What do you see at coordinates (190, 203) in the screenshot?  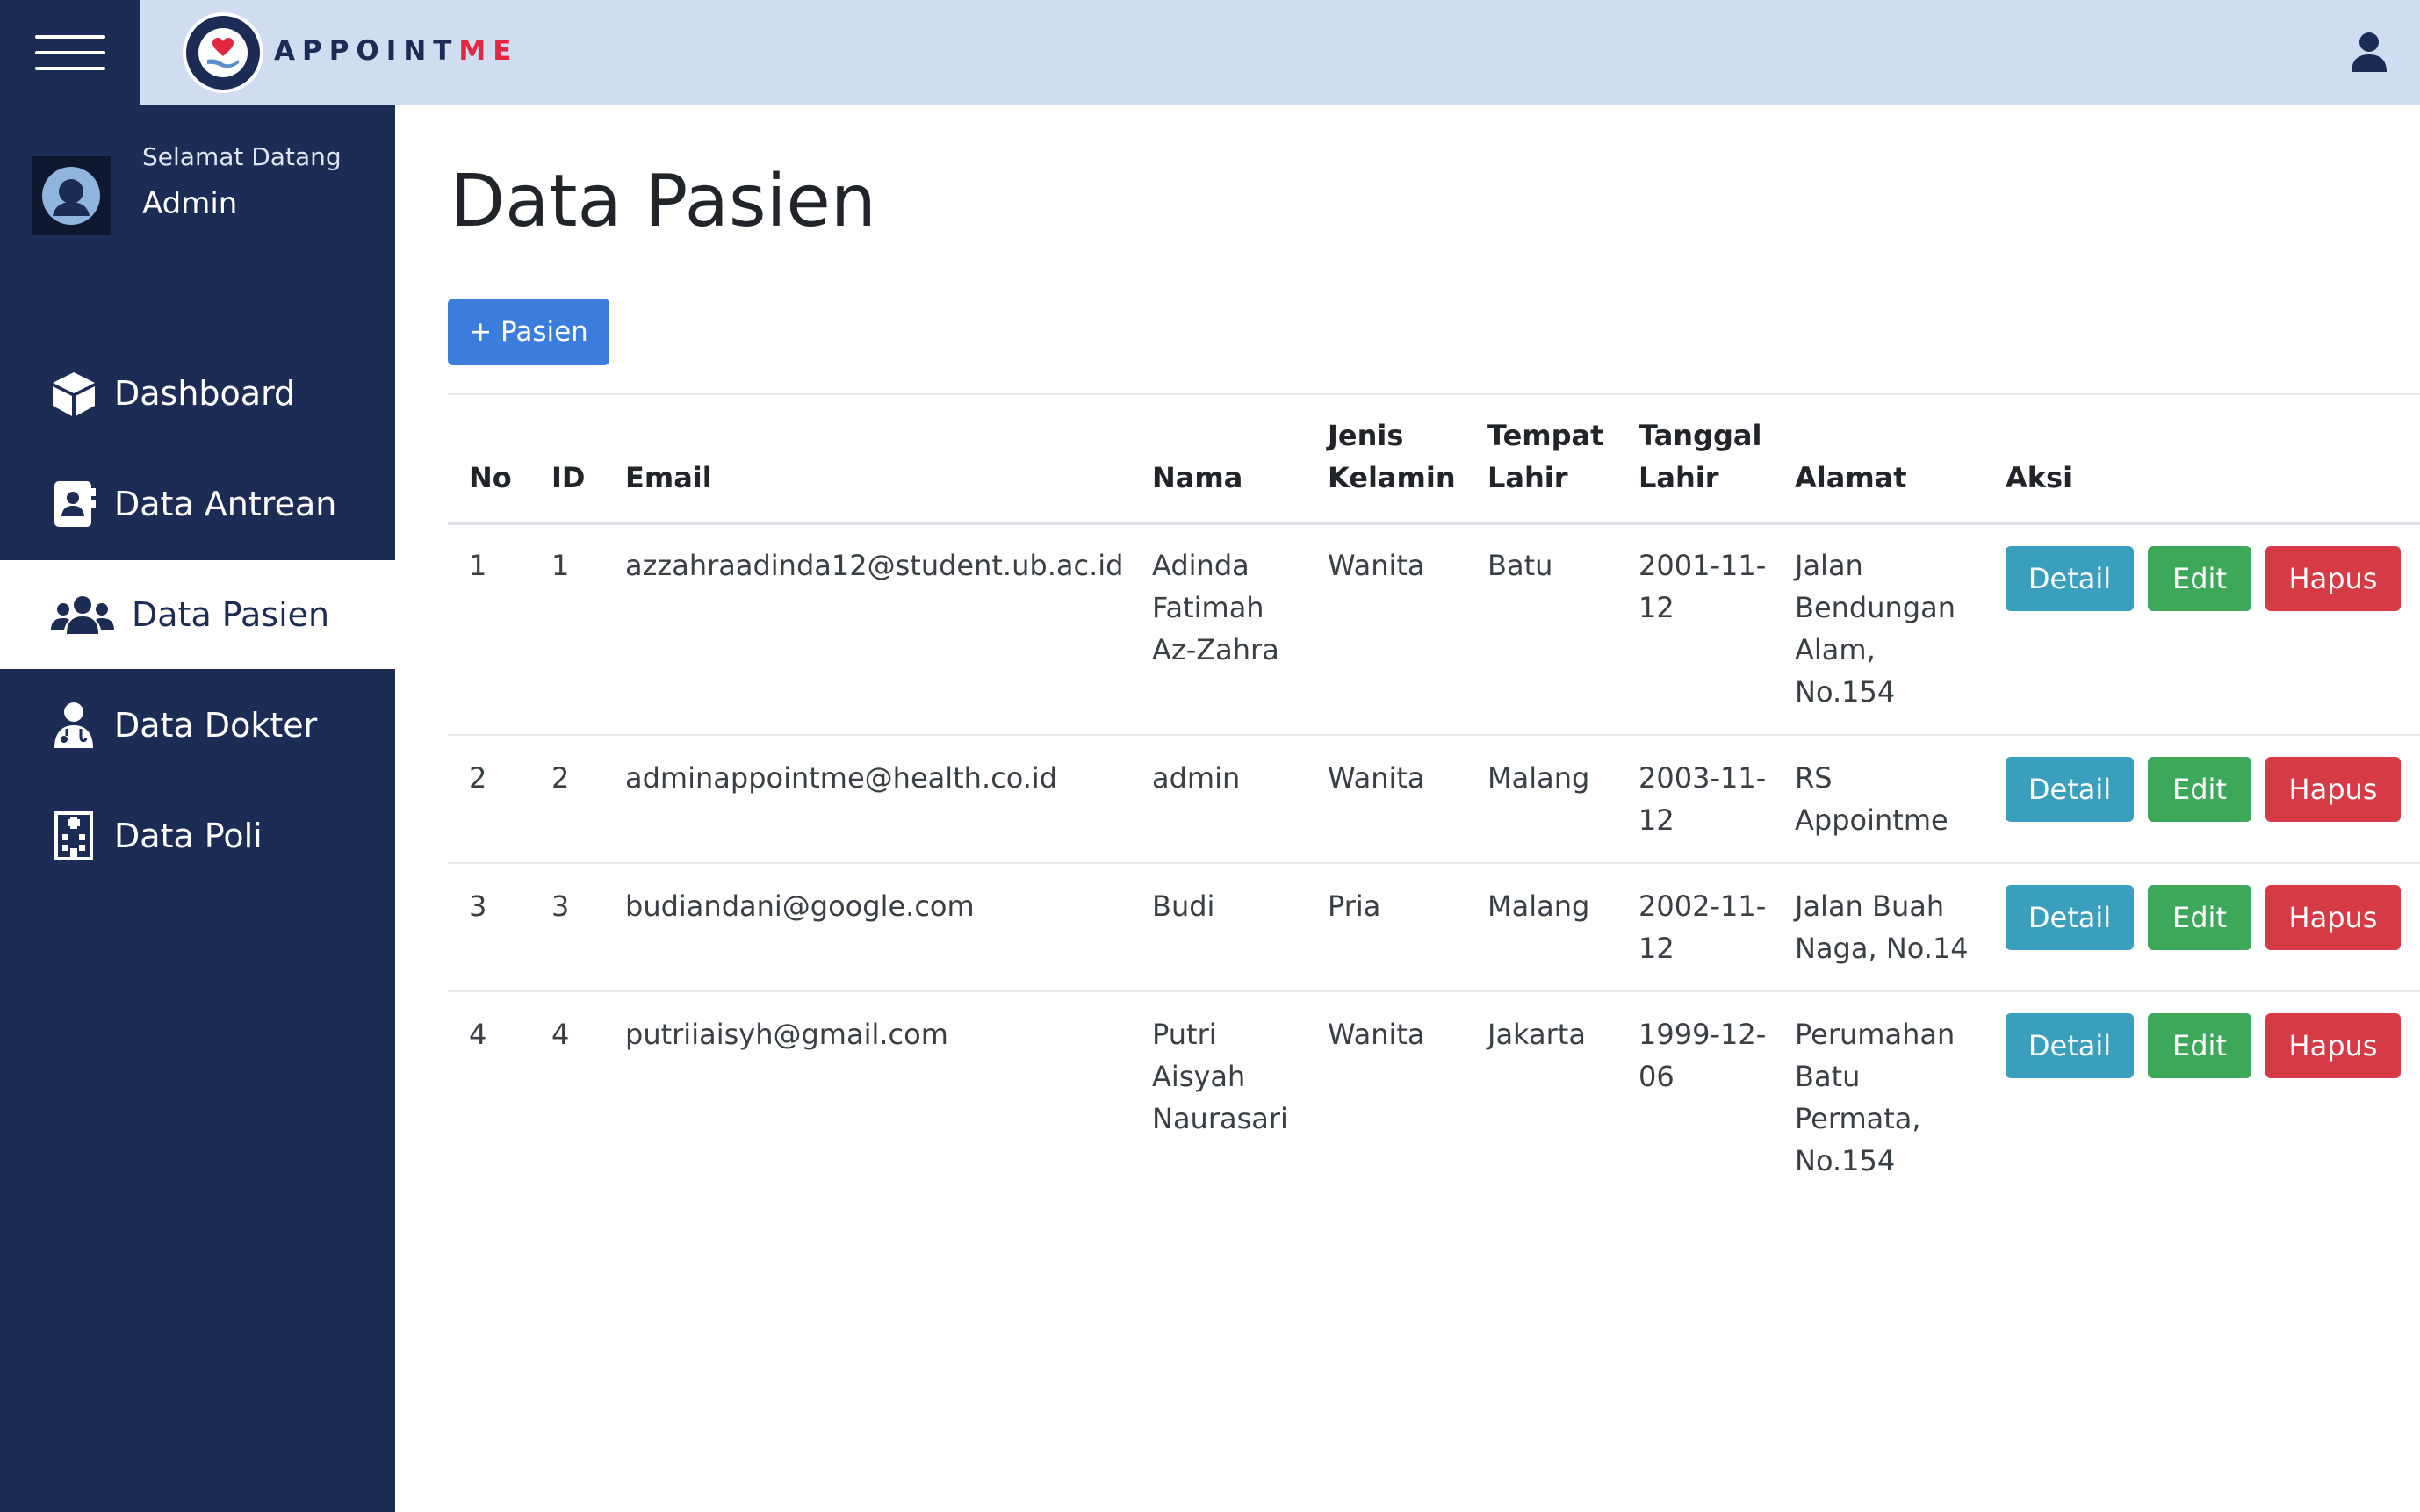 I see `user-name: Admin` at bounding box center [190, 203].